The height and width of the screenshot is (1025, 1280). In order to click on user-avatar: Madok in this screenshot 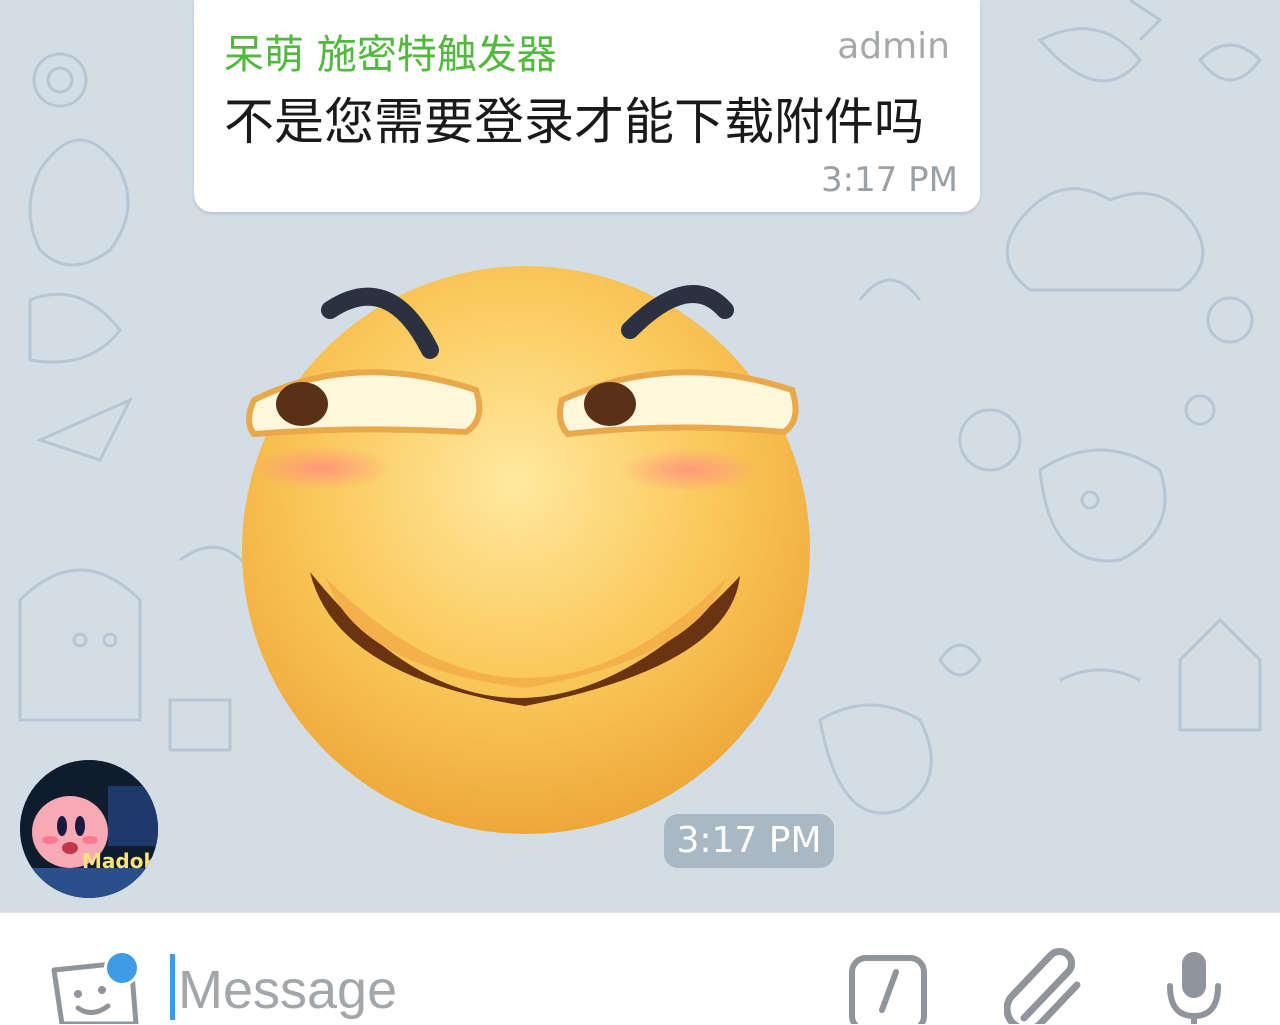, I will do `click(89, 829)`.